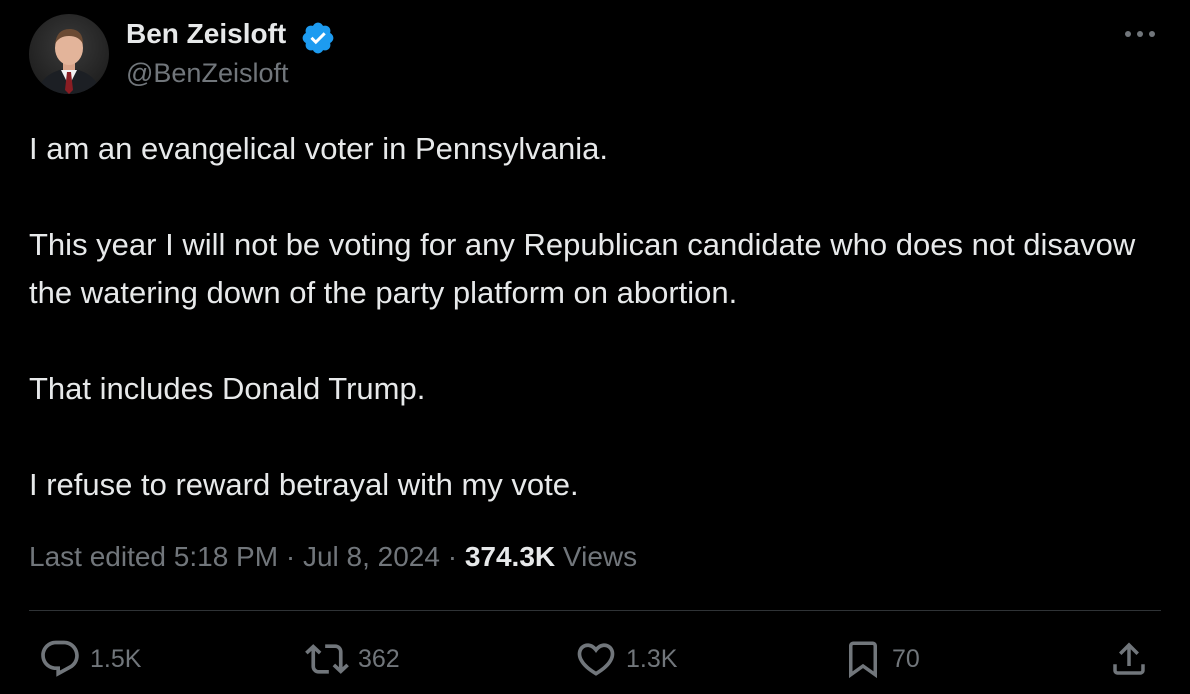  I want to click on tweet-time: 5:18 PM, so click(226, 556).